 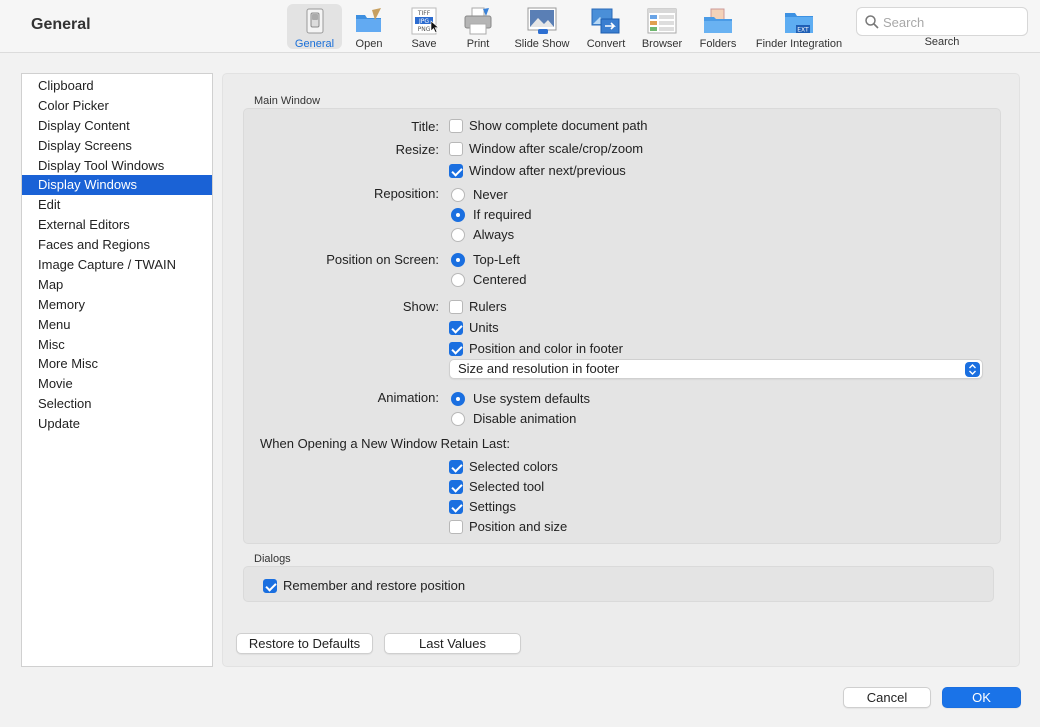 I want to click on position-label: Position on Screen:, so click(x=382, y=259).